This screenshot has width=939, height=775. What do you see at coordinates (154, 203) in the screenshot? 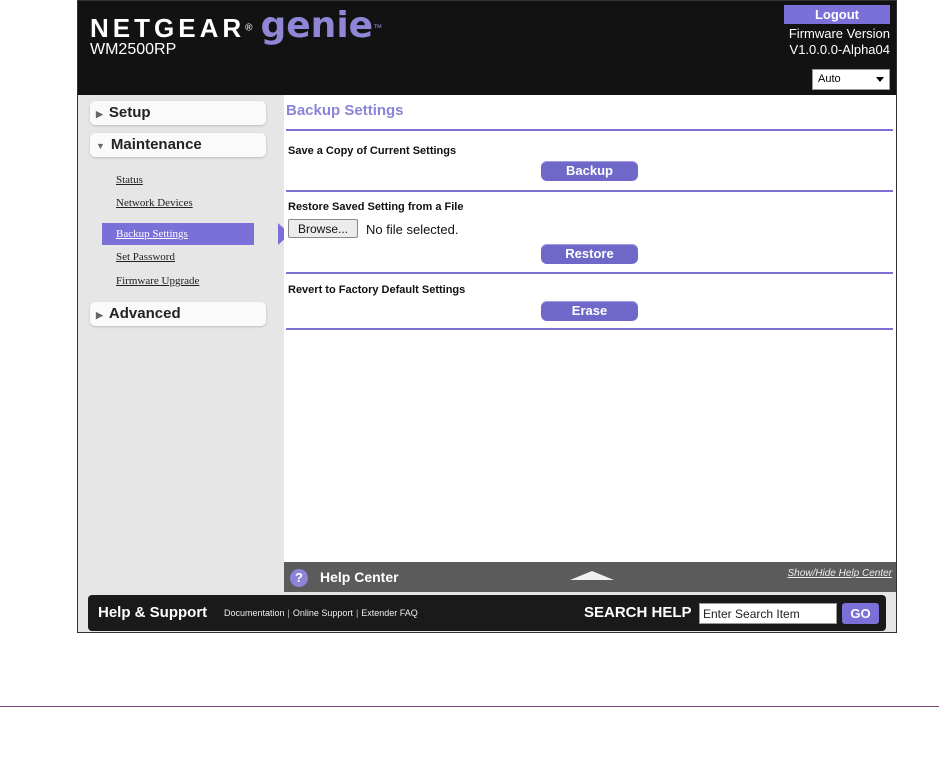
I see `sidebar-item-network-devices: Network Devices` at bounding box center [154, 203].